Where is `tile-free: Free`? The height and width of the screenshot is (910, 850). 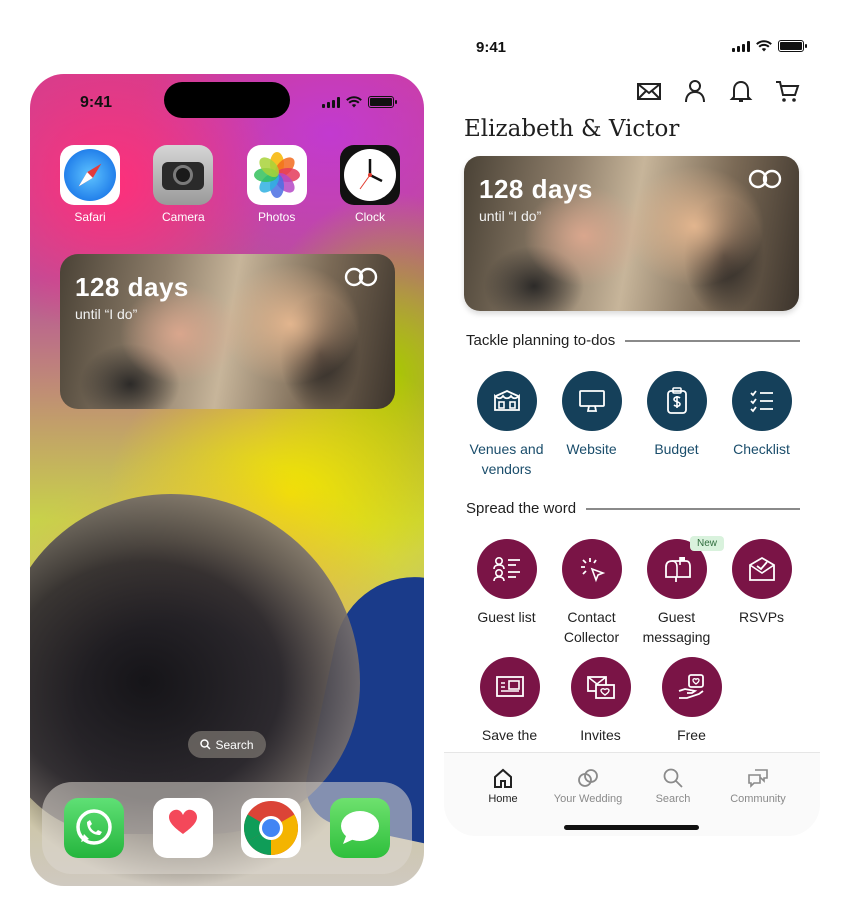 tile-free: Free is located at coordinates (691, 701).